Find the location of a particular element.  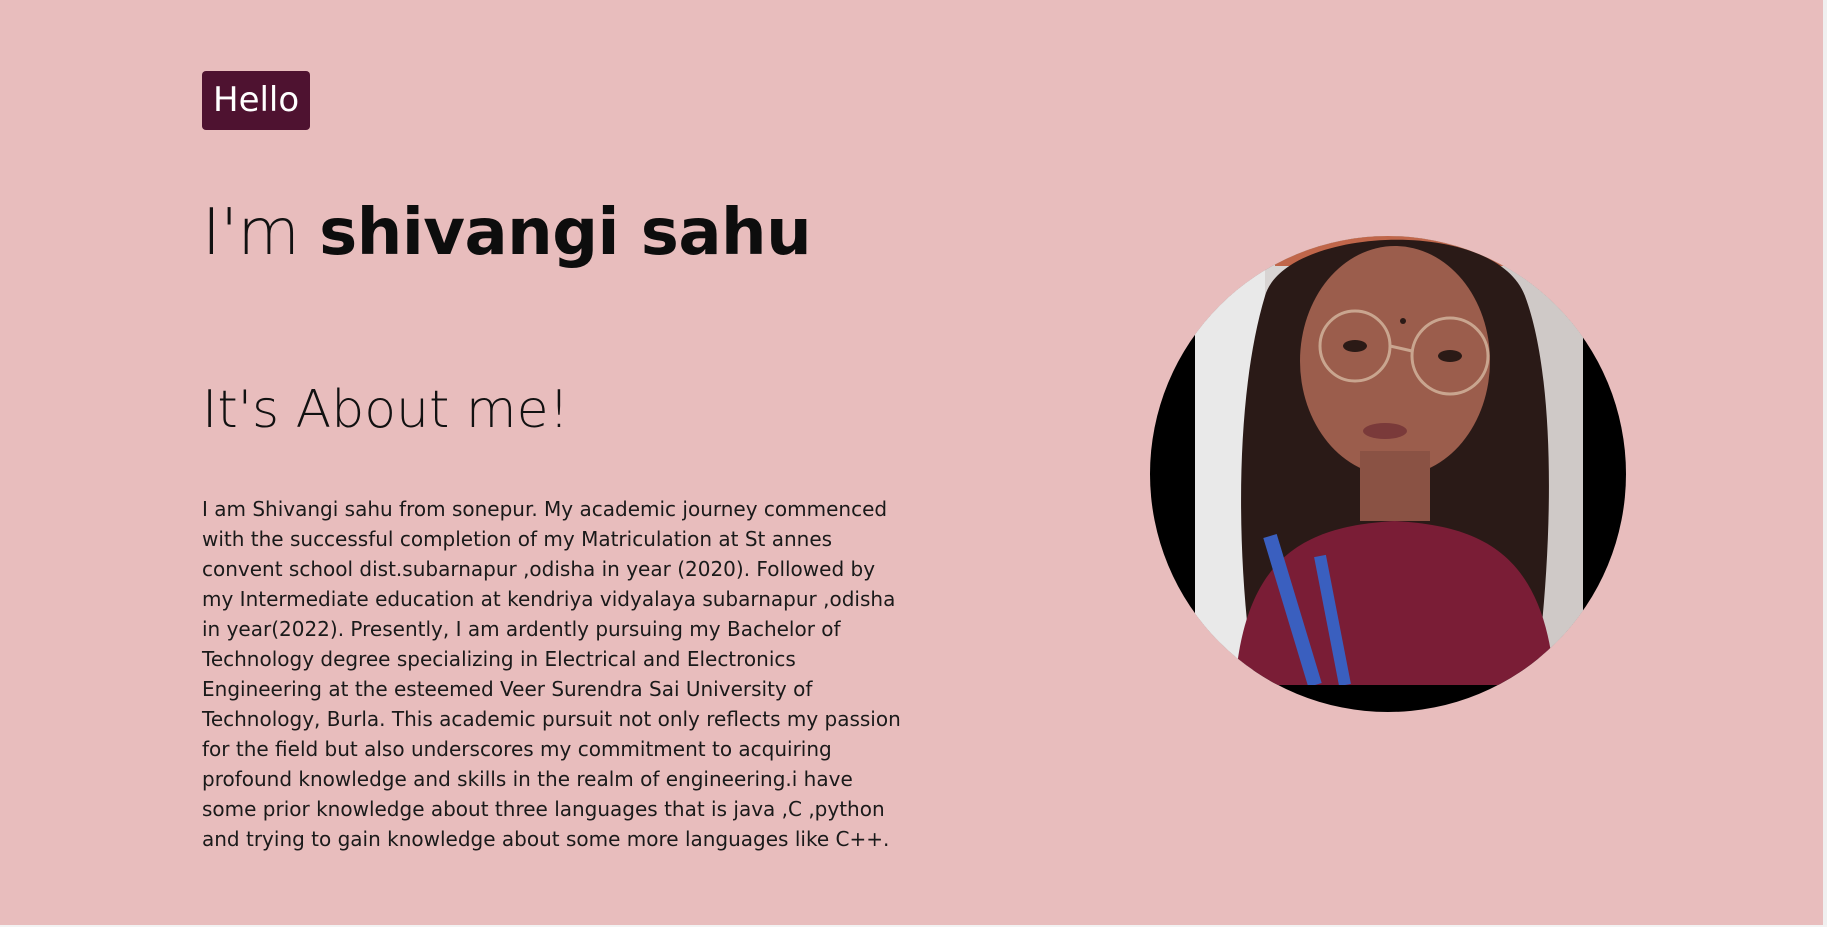

intro-prefix: I'm is located at coordinates (251, 233).